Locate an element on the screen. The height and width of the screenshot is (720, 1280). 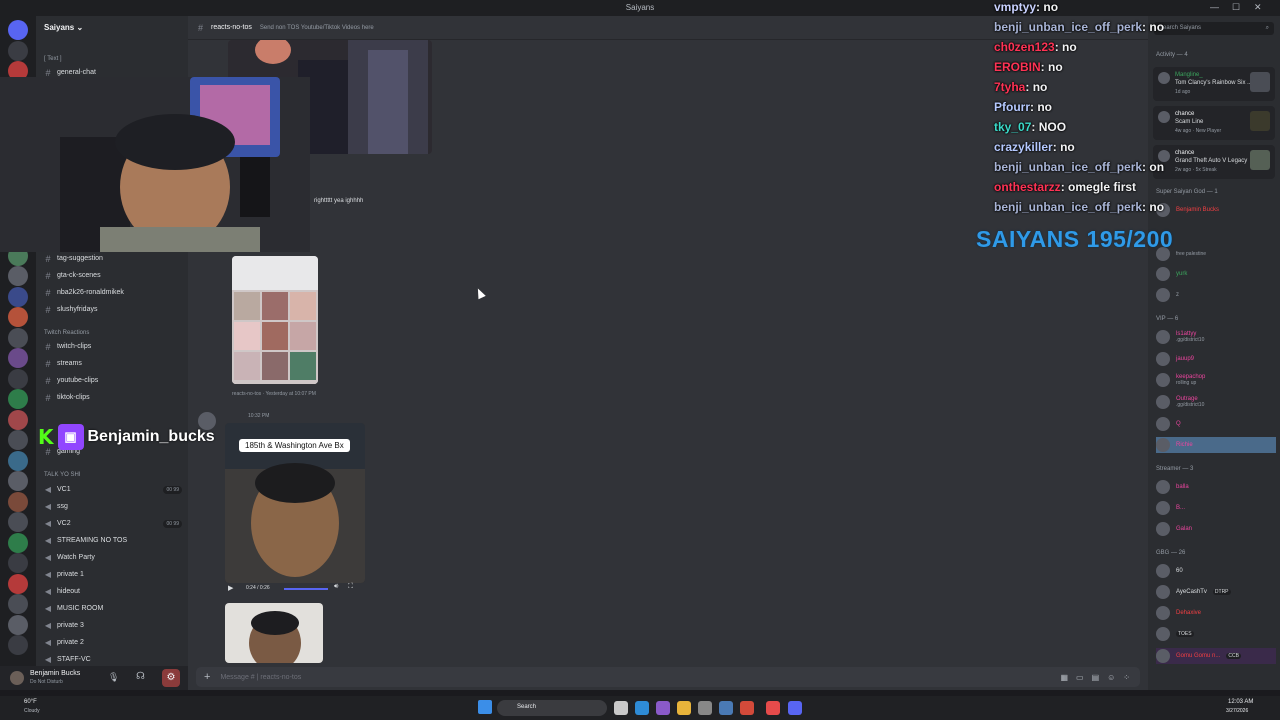
channel-youtube-clips: # youtube-clips is located at coordinates (112, 380).